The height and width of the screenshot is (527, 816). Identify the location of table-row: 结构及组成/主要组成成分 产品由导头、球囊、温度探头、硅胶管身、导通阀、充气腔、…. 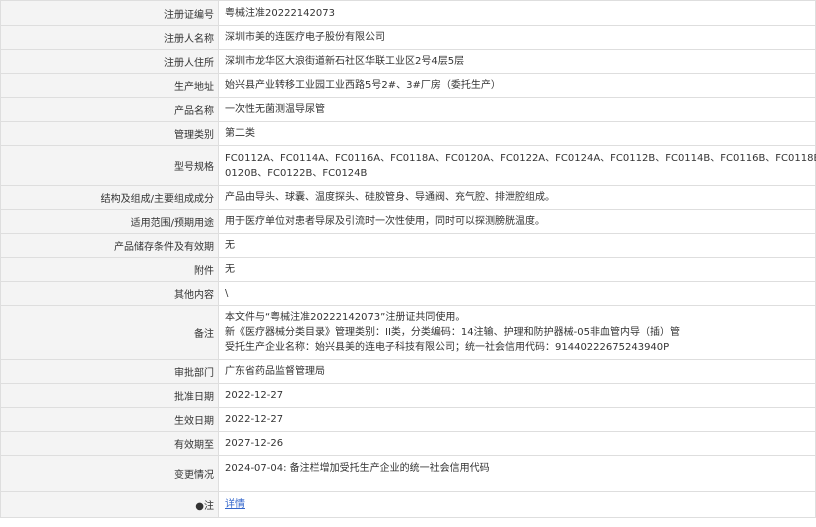
(408, 197).